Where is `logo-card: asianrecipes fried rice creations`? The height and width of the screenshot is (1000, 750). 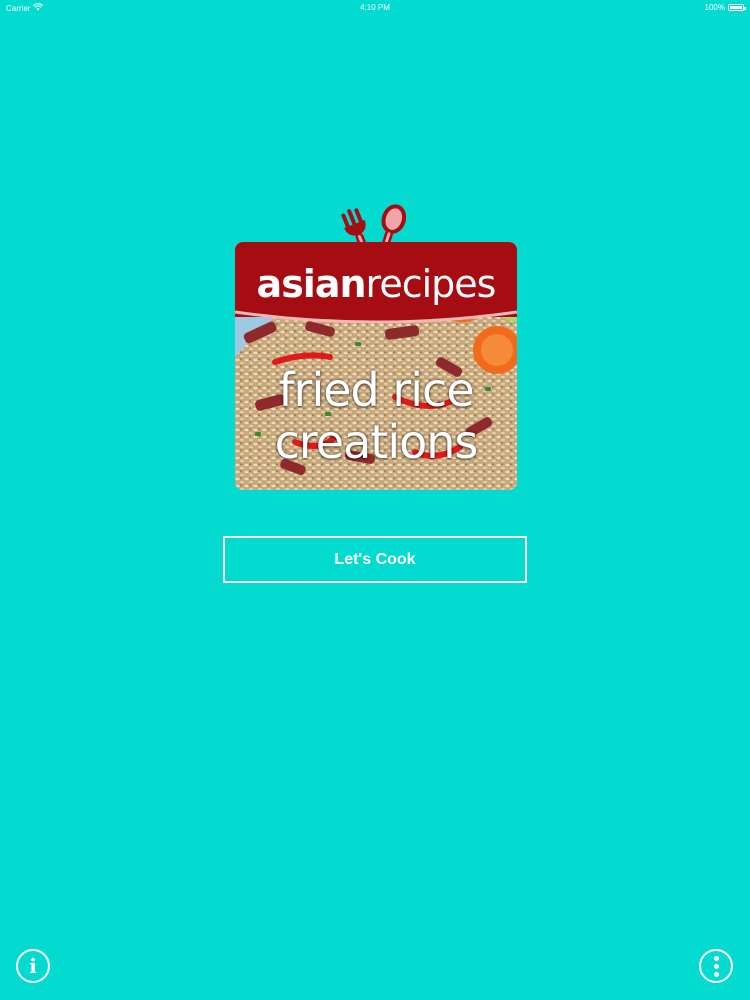 logo-card: asianrecipes fried rice creations is located at coordinates (376, 366).